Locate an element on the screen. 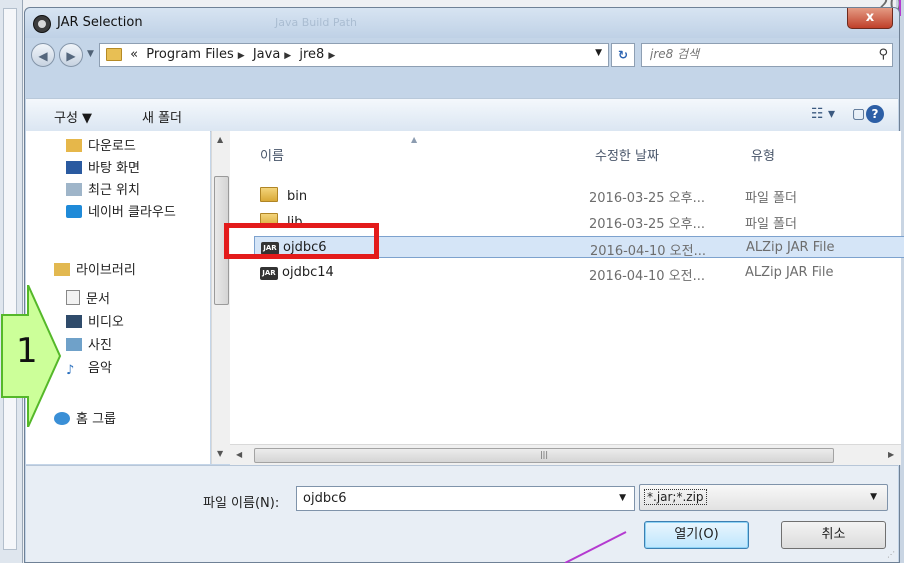  back-button: ◀ is located at coordinates (43, 55).